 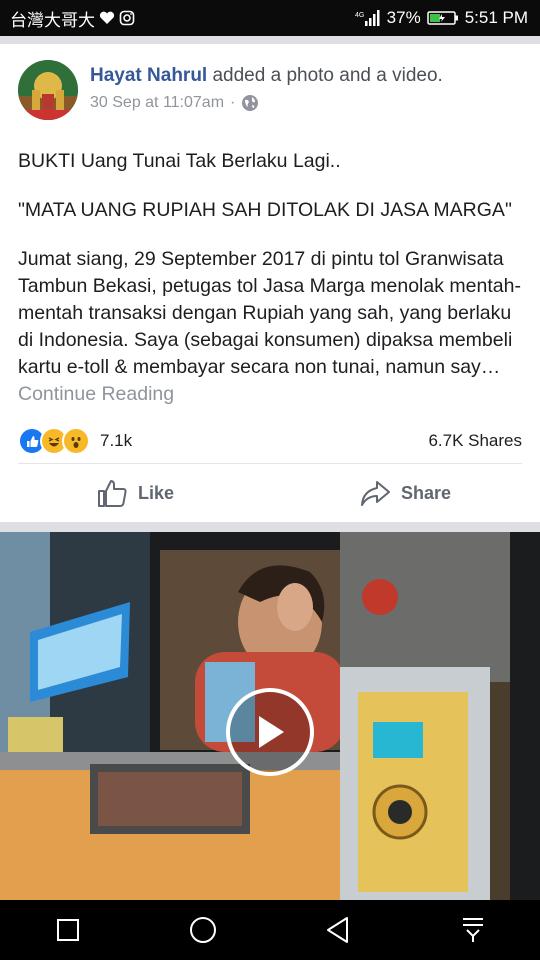 What do you see at coordinates (96, 394) in the screenshot?
I see `continue-reading-link: Continue Reading` at bounding box center [96, 394].